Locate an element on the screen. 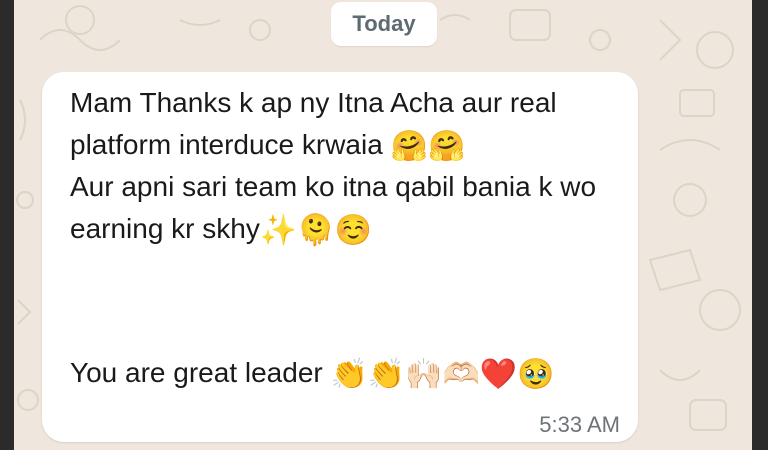 The image size is (768, 450). date-separator-chip: Today is located at coordinates (384, 24).